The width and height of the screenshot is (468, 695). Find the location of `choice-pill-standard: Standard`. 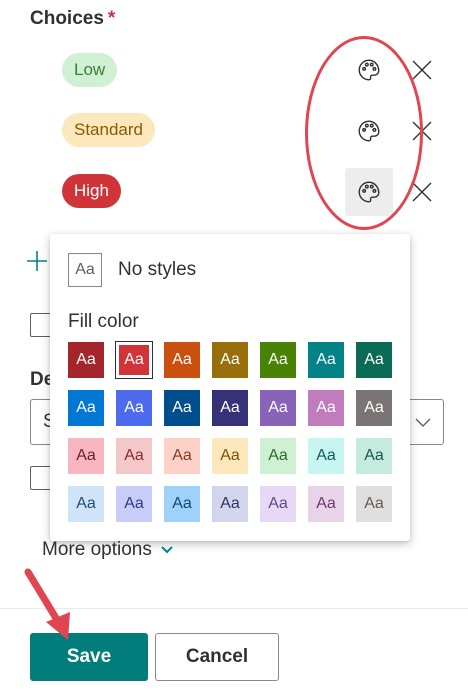

choice-pill-standard: Standard is located at coordinates (108, 130).